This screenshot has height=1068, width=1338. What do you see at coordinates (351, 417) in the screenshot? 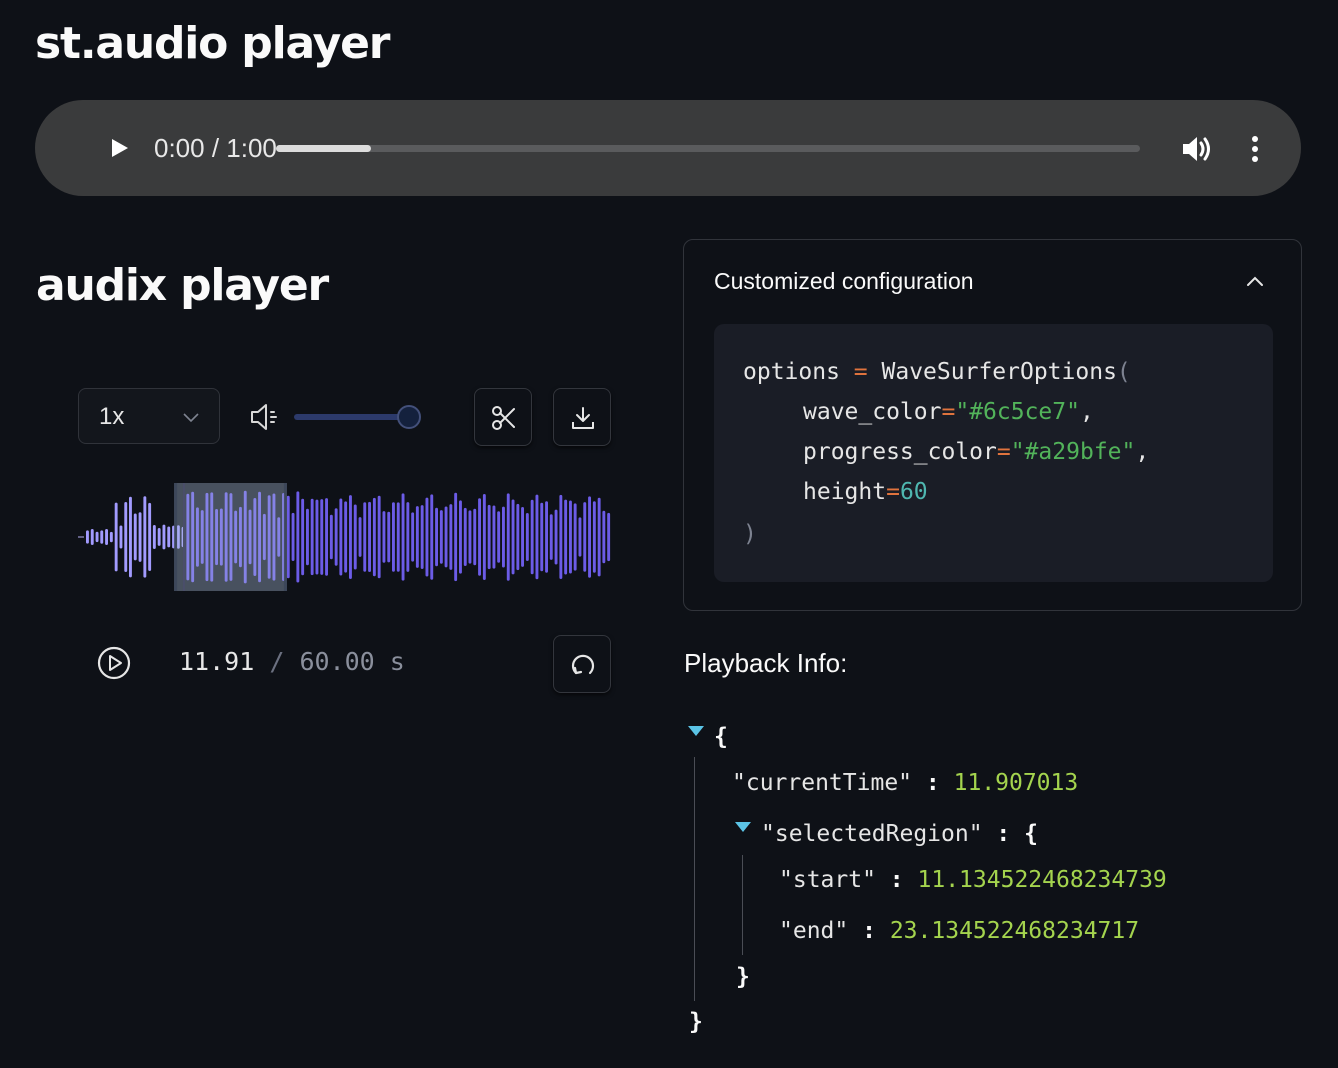
I see `volume-slider-track` at bounding box center [351, 417].